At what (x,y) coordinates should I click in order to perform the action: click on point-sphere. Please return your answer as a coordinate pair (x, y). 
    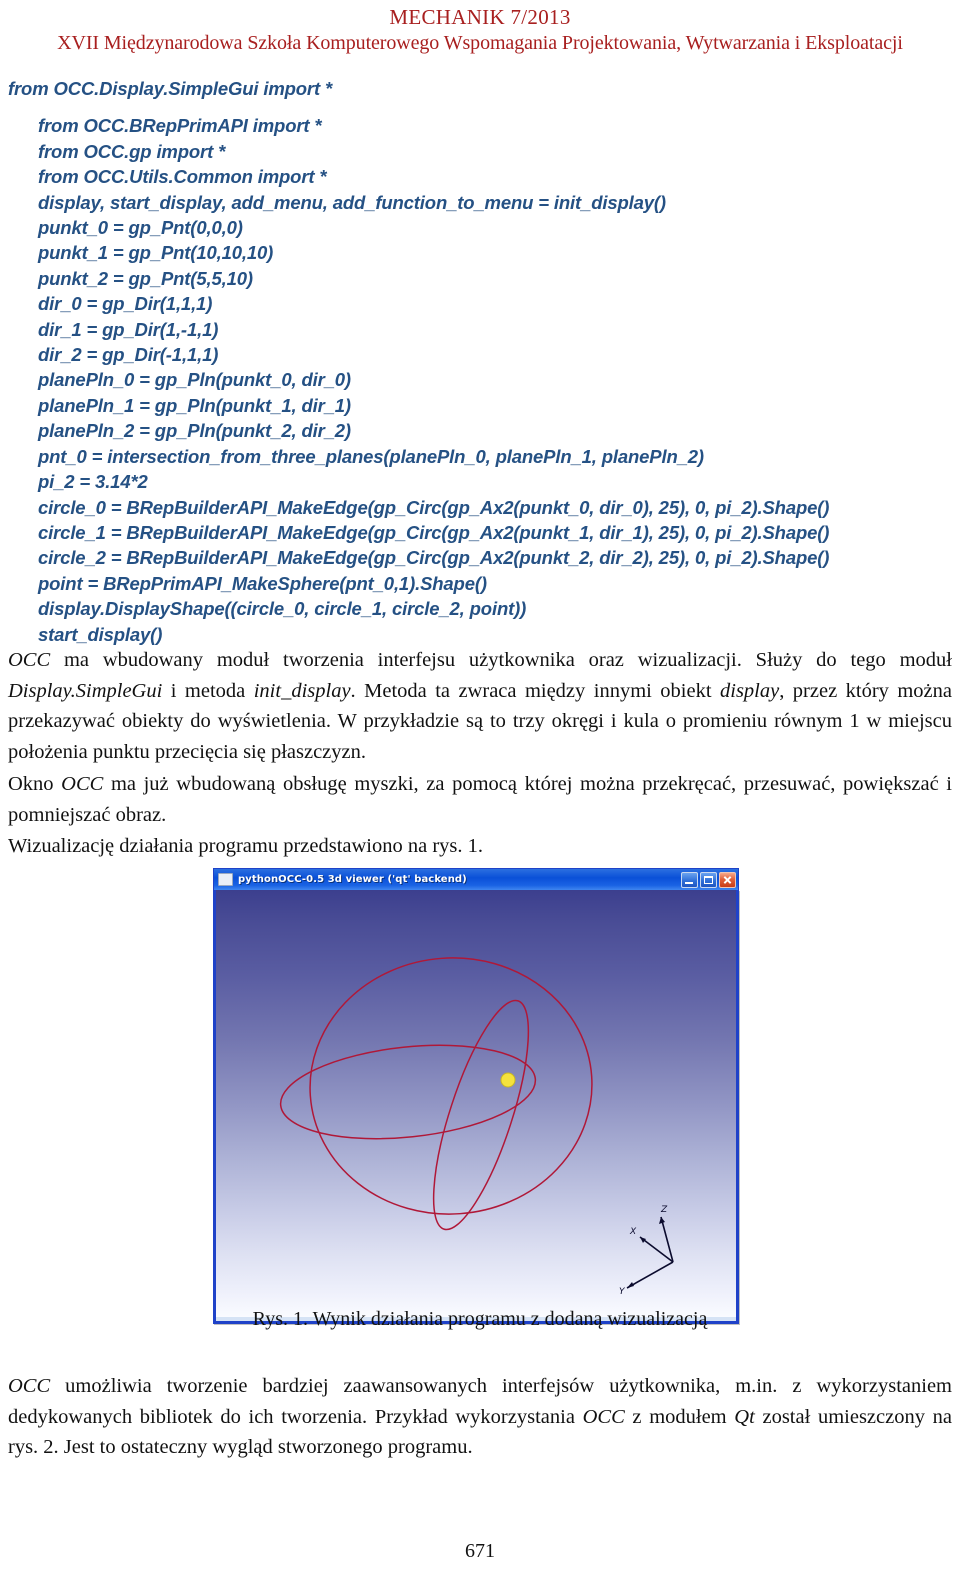
    Looking at the image, I should click on (508, 1080).